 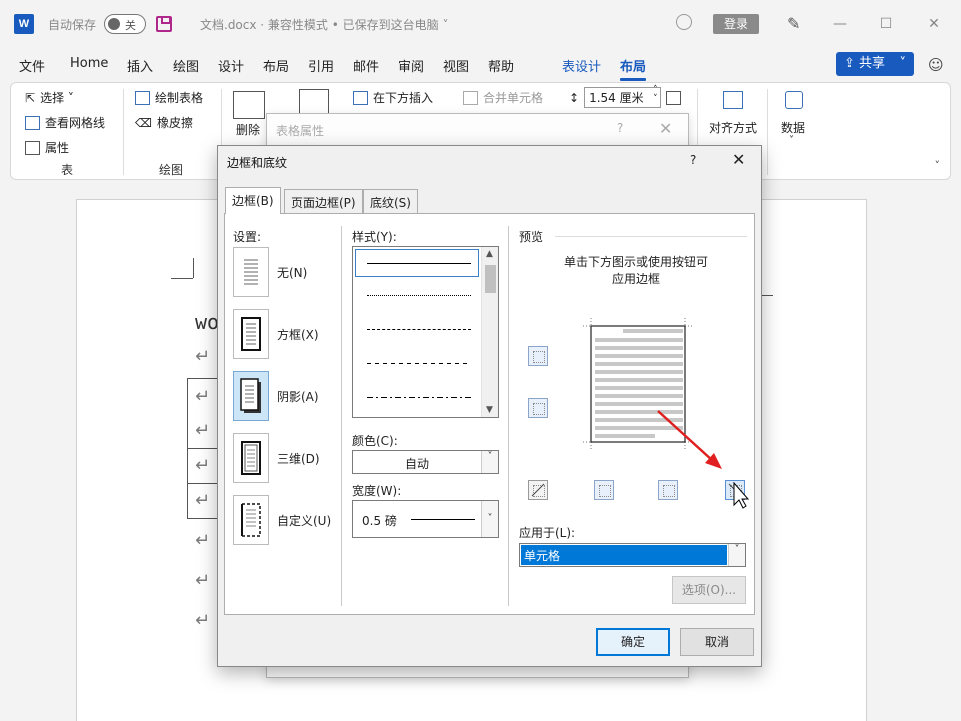 I want to click on line-style-solid, so click(x=419, y=263).